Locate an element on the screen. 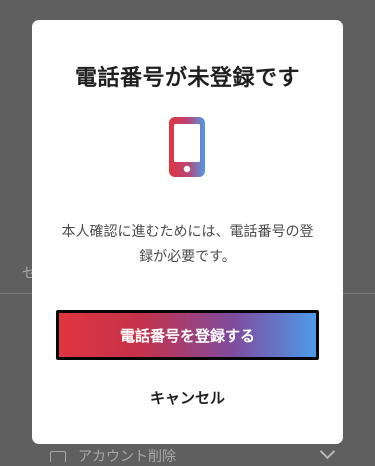 The height and width of the screenshot is (466, 375). trash-icon is located at coordinates (58, 456).